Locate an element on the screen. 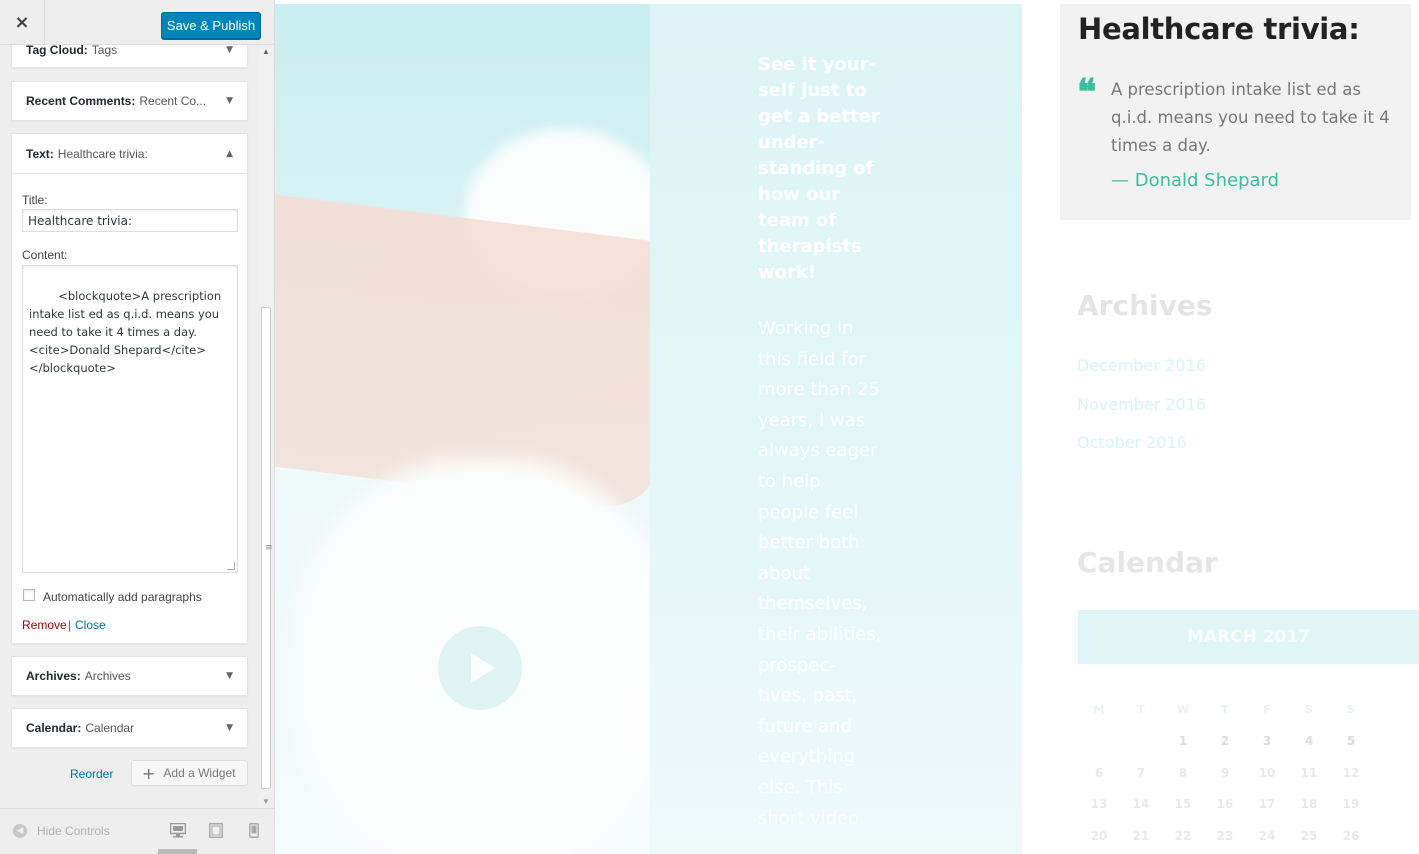 The height and width of the screenshot is (854, 1419). hide-controls-button: ◀ Hide Controls is located at coordinates (61, 831).